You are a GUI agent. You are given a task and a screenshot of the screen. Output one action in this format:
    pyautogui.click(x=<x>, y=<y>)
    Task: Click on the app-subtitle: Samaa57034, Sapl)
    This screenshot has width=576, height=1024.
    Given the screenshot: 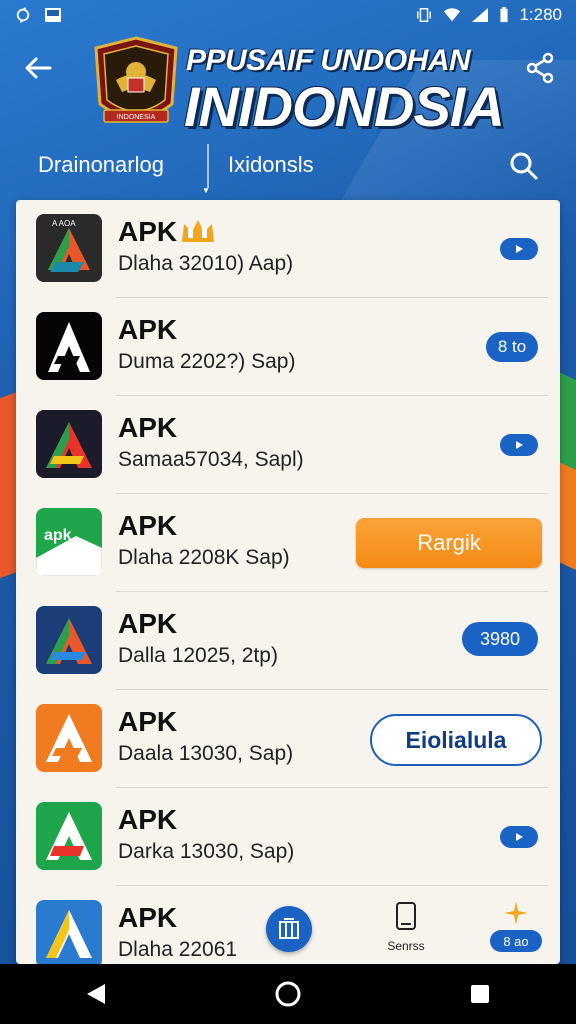 What is the action you would take?
    pyautogui.click(x=211, y=459)
    